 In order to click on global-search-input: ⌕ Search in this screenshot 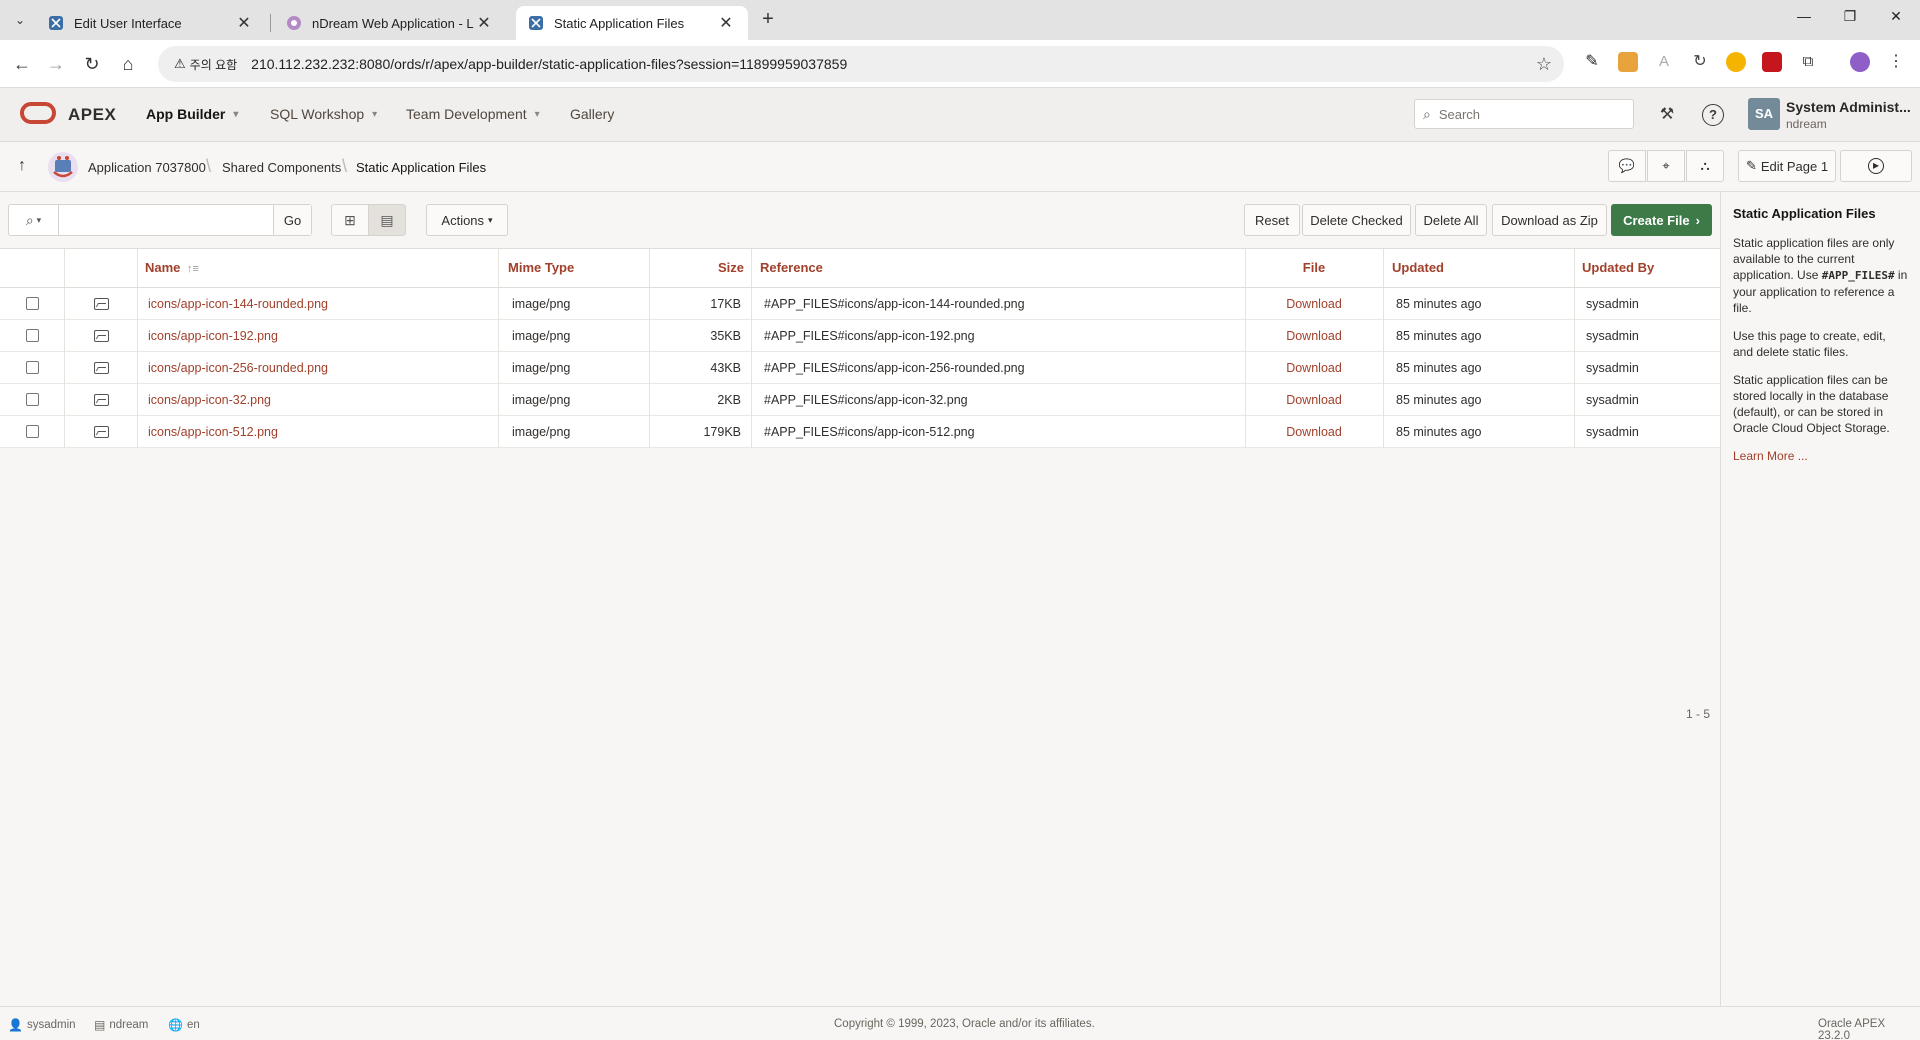, I will do `click(1524, 114)`.